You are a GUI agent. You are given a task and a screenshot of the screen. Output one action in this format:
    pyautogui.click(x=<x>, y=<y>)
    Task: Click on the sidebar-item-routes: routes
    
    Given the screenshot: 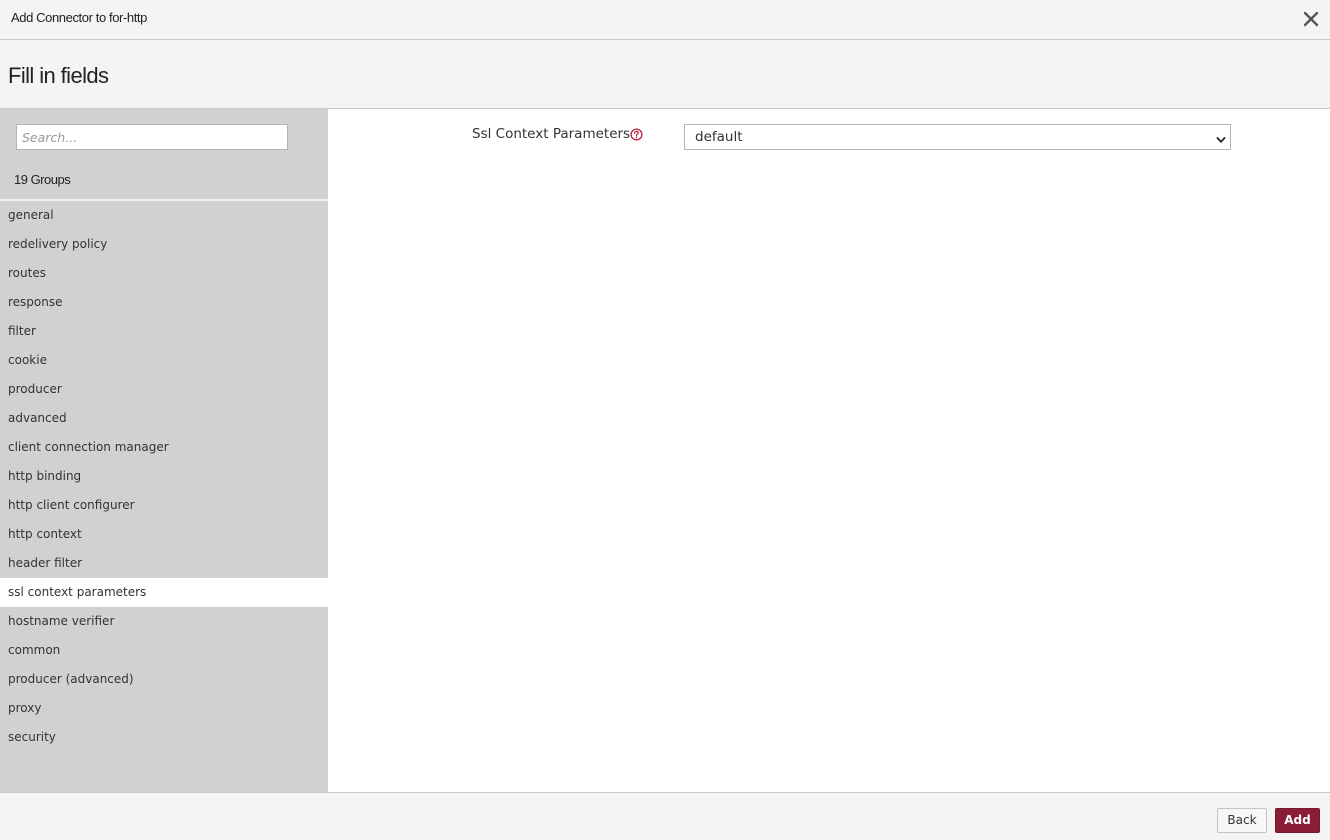 What is the action you would take?
    pyautogui.click(x=164, y=273)
    